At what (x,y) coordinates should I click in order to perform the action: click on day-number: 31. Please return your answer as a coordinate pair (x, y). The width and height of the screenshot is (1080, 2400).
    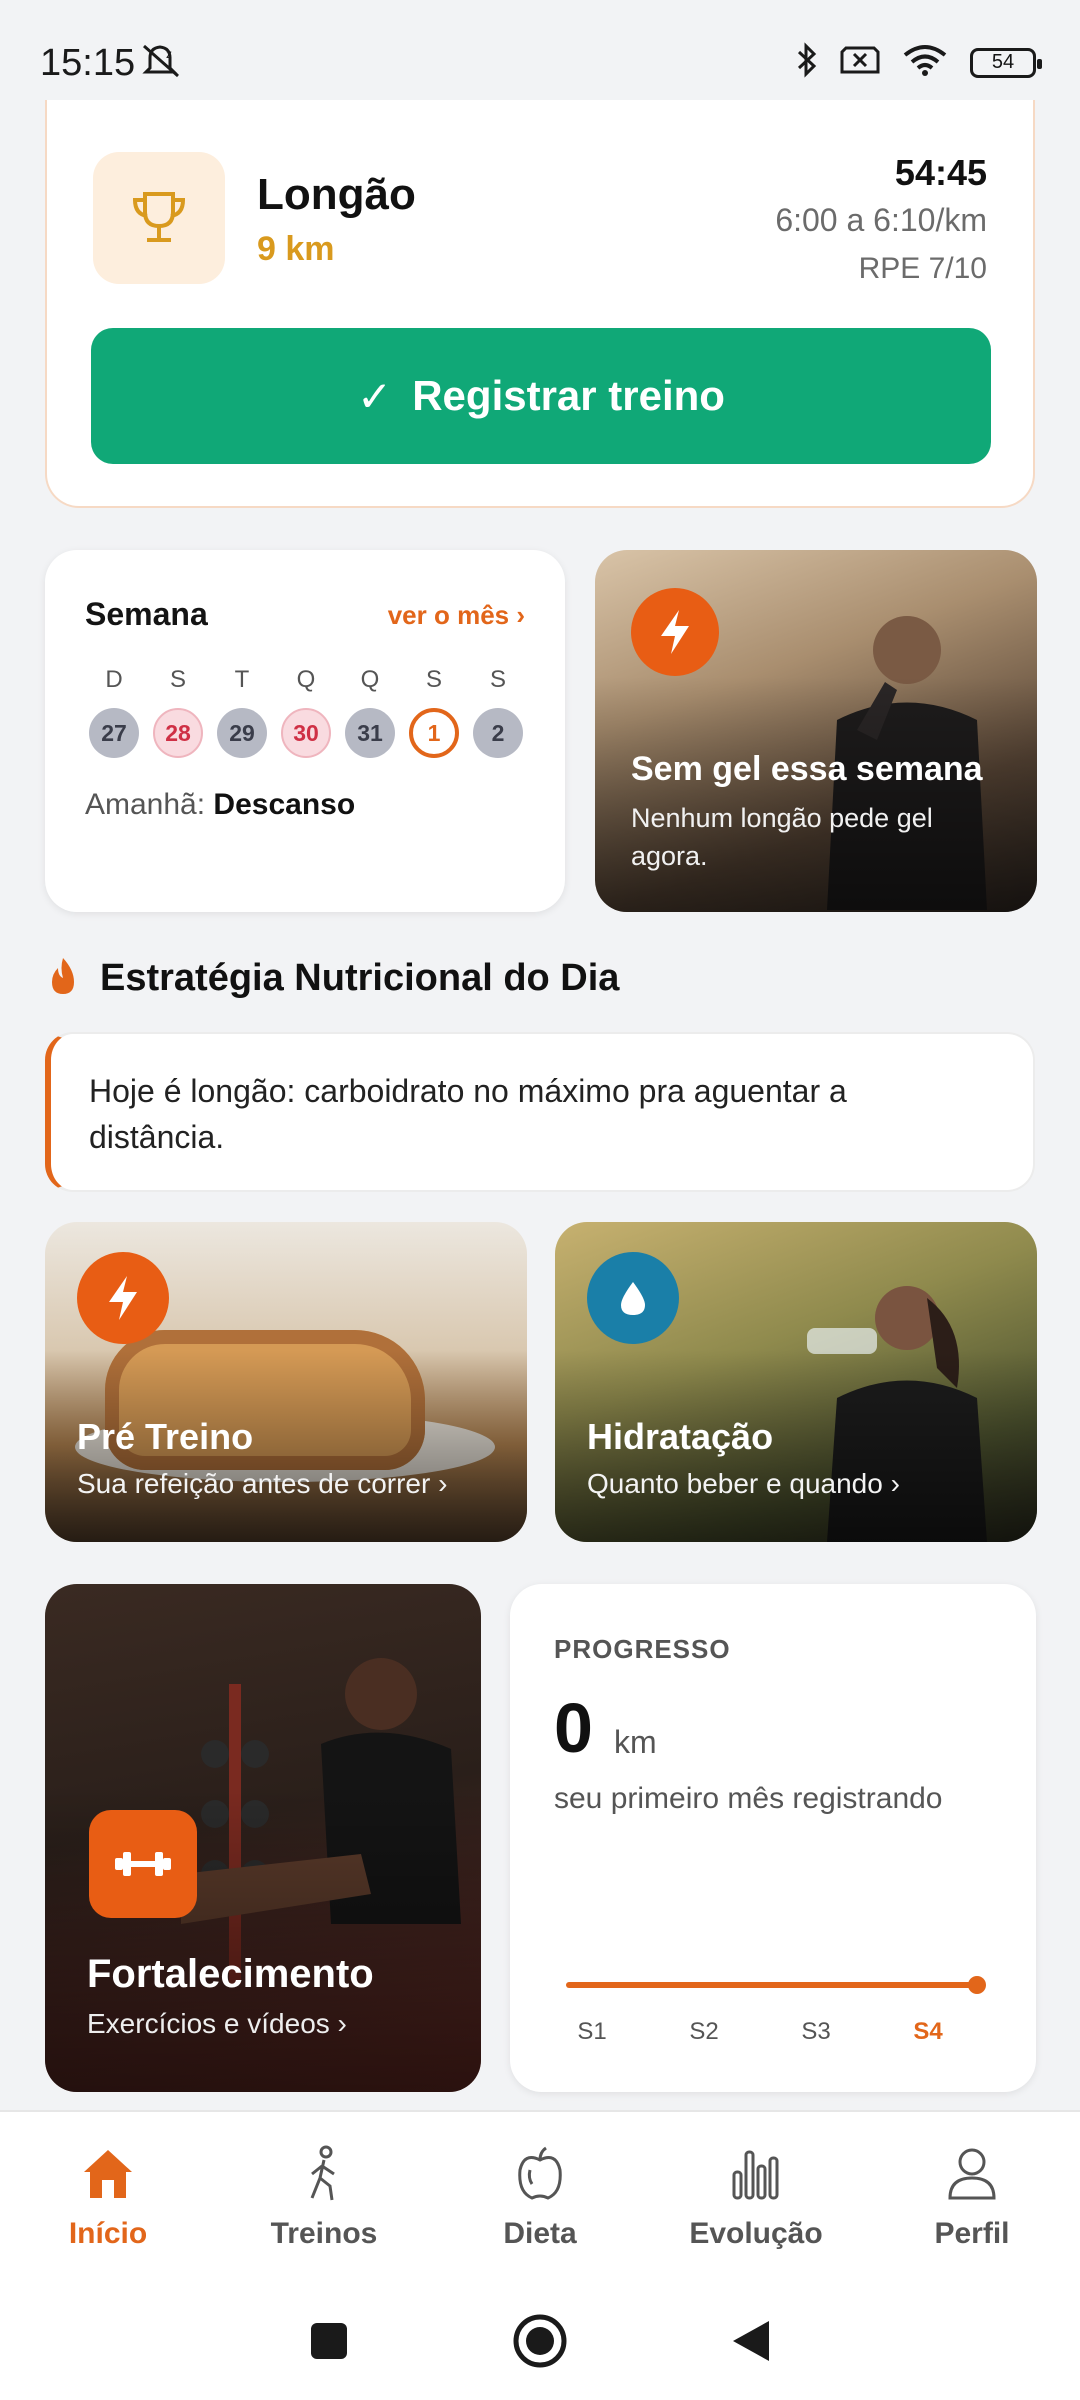
    Looking at the image, I should click on (370, 733).